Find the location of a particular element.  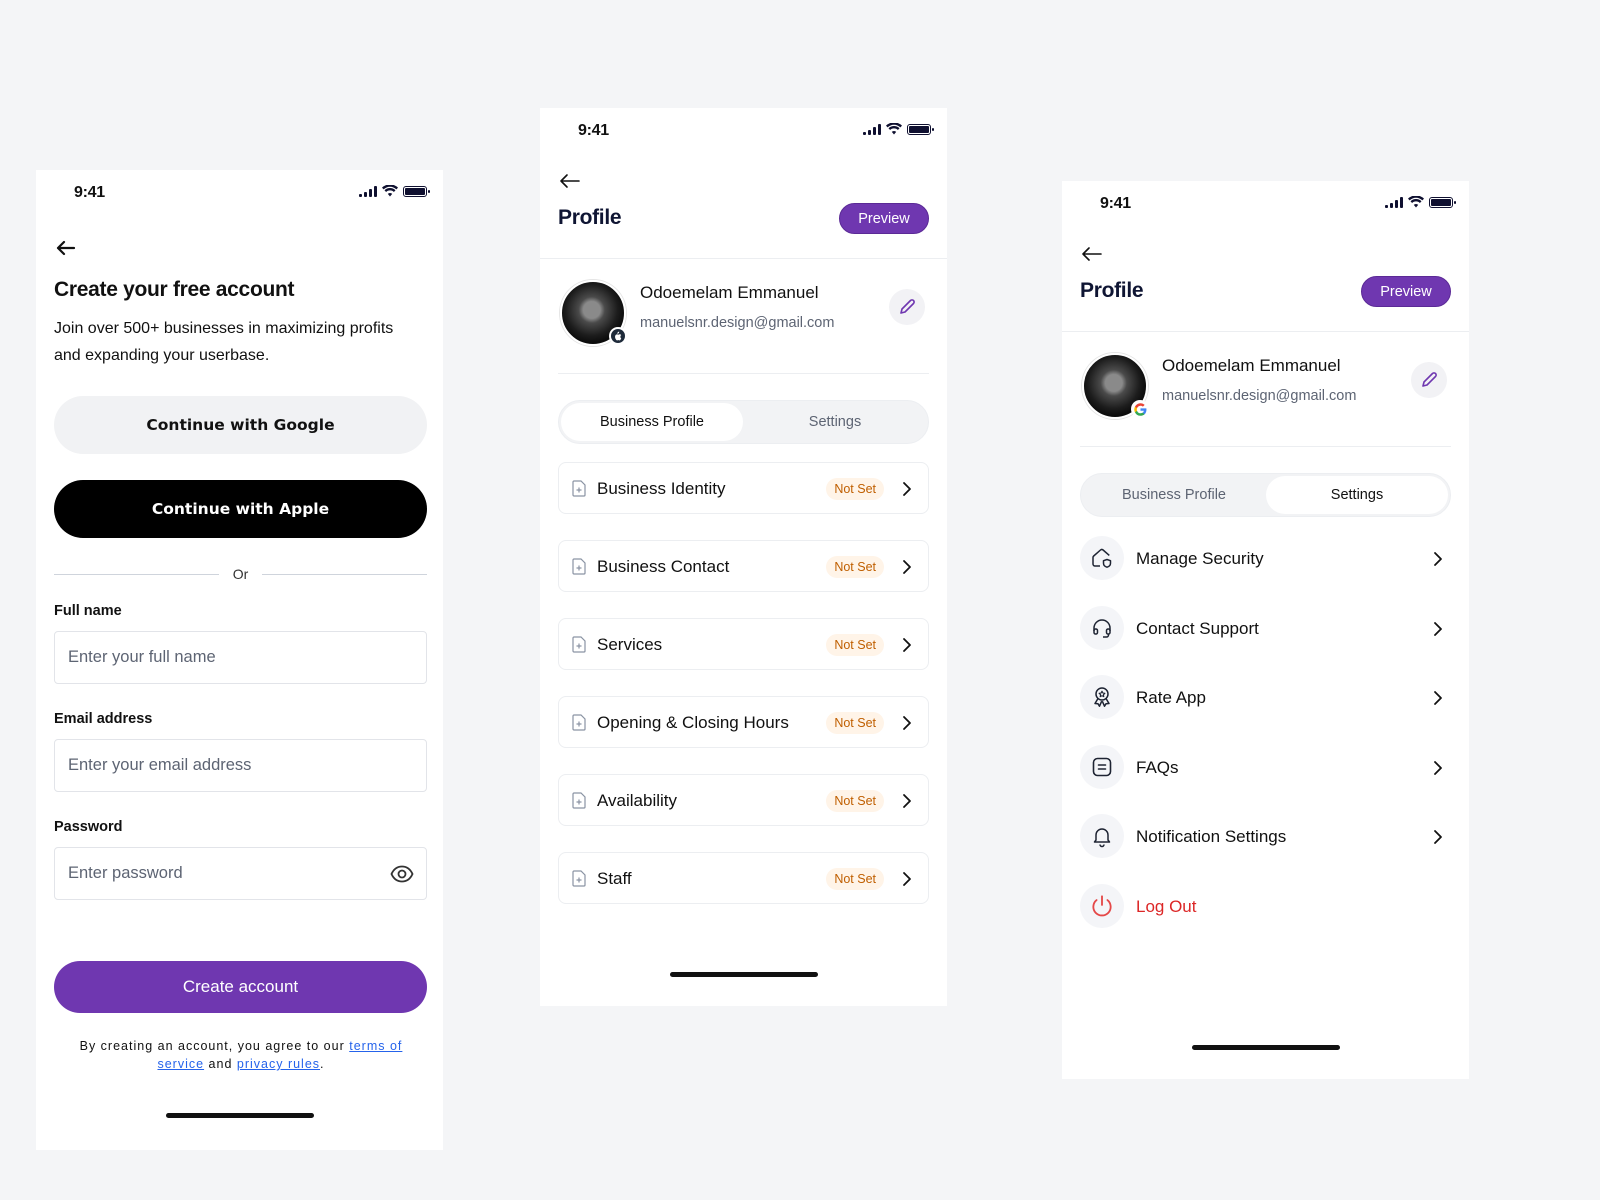

full-name-field is located at coordinates (240, 657).